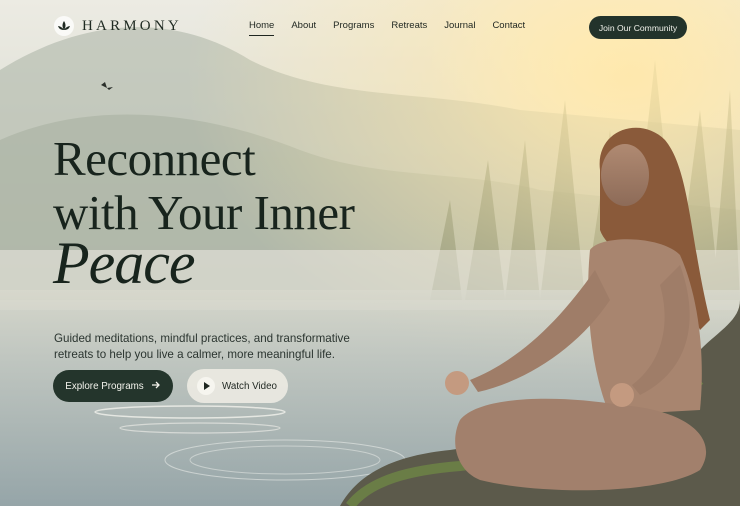 This screenshot has height=506, width=740. I want to click on brand-logo: HARMONY, so click(118, 26).